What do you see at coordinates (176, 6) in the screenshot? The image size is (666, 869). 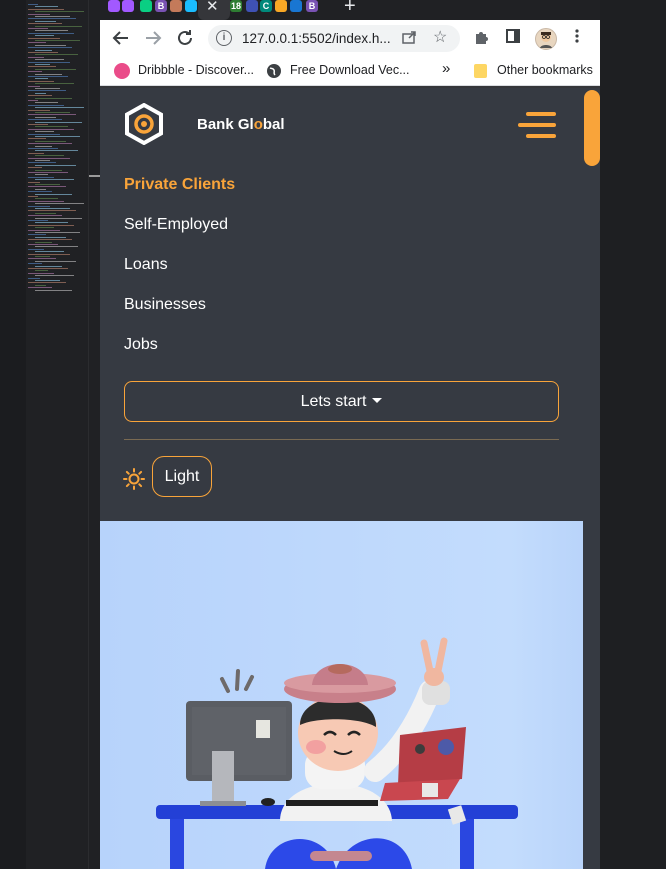 I see `avatar-icon` at bounding box center [176, 6].